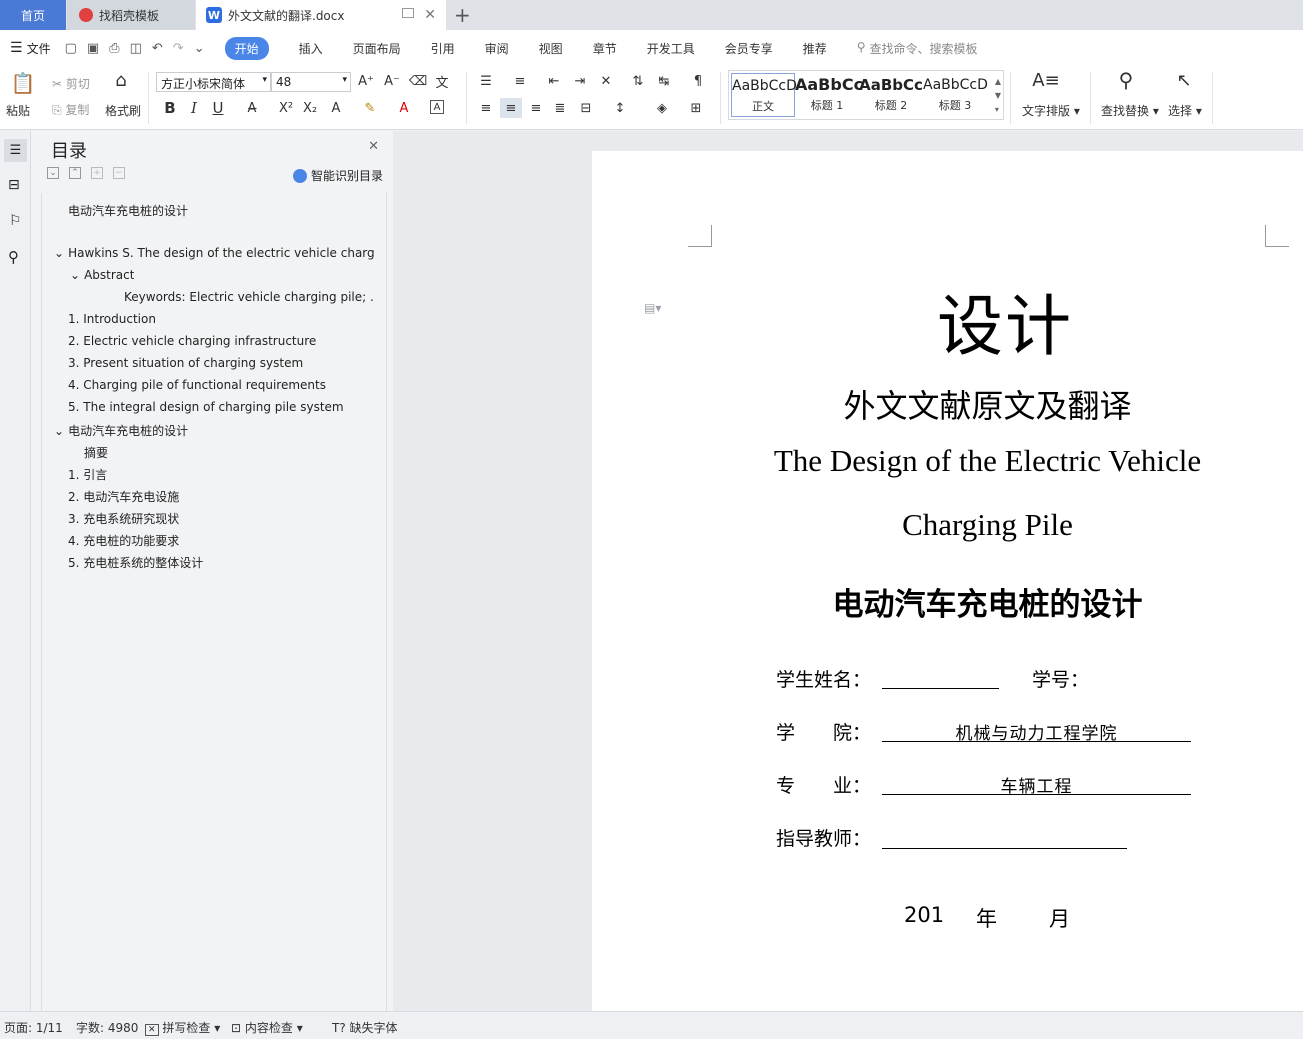 The image size is (1303, 1039). I want to click on menu-member: 会员专享, so click(749, 48).